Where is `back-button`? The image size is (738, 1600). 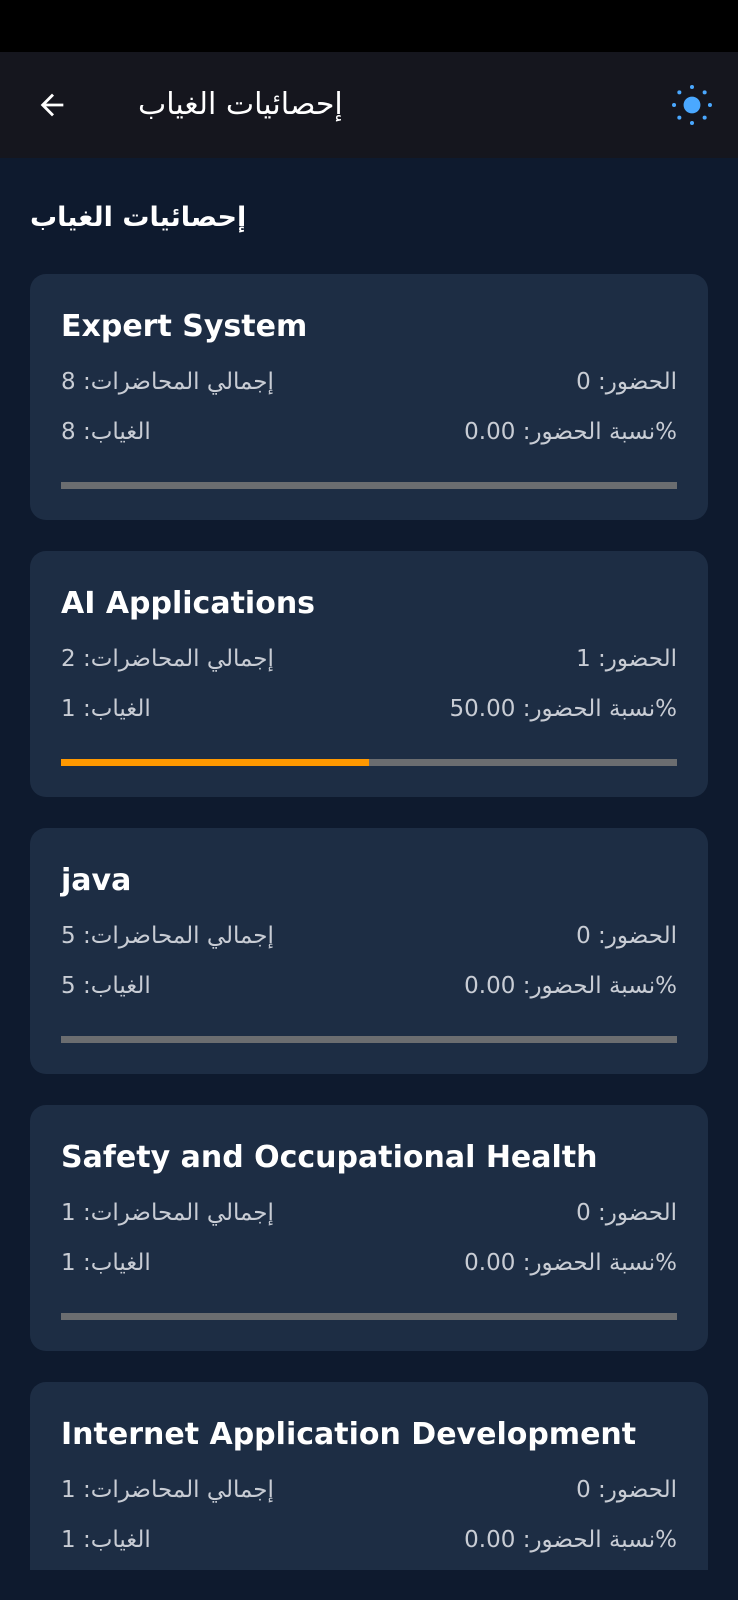 back-button is located at coordinates (52, 105).